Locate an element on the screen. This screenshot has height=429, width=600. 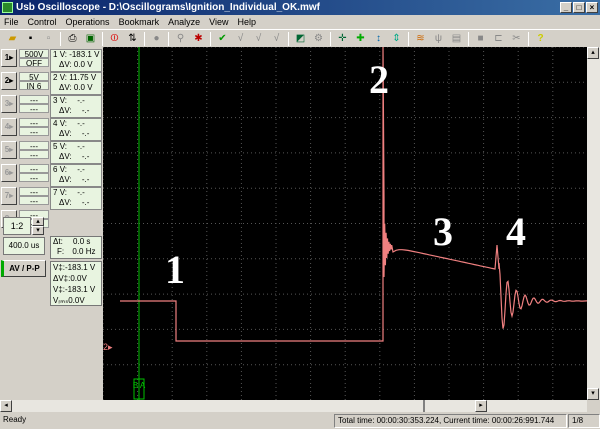
check-icon: ✔ is located at coordinates (222, 38).